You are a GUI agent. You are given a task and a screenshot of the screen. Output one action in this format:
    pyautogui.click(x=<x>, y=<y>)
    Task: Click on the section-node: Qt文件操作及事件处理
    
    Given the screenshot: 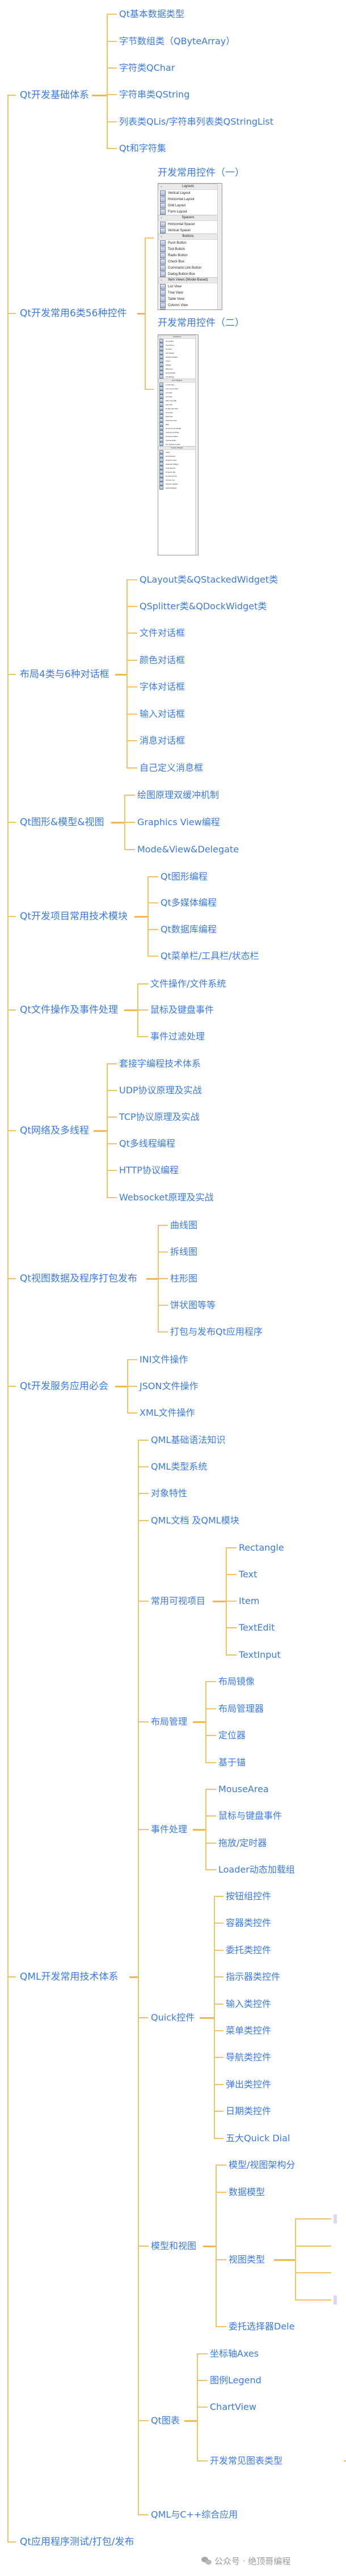 What is the action you would take?
    pyautogui.click(x=69, y=1010)
    